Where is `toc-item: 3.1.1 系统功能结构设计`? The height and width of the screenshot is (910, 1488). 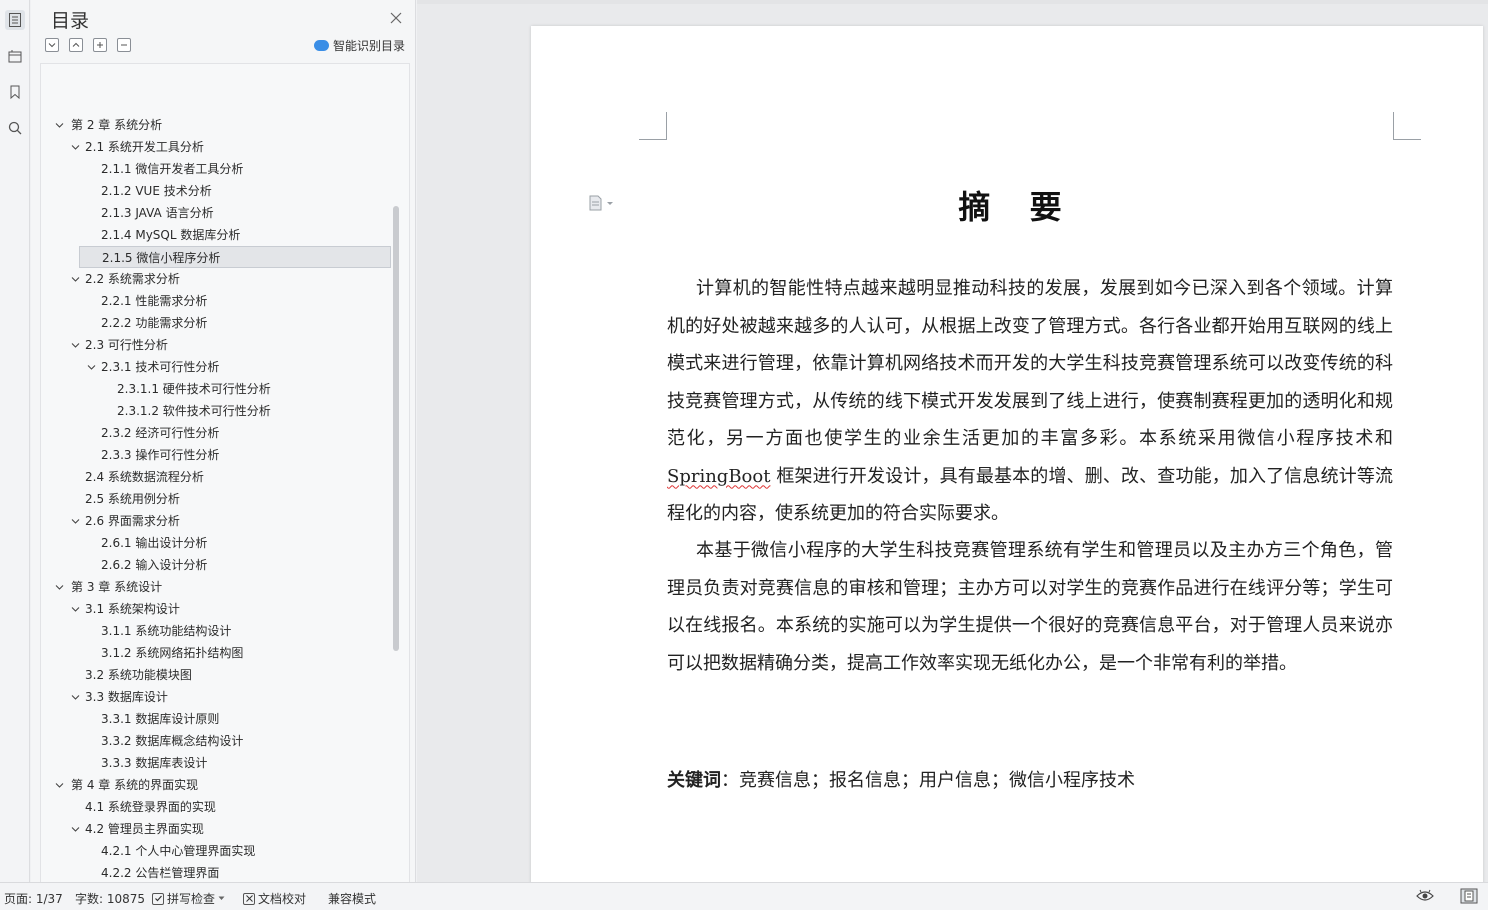
toc-item: 3.1.1 系统功能结构设计 is located at coordinates (216, 631).